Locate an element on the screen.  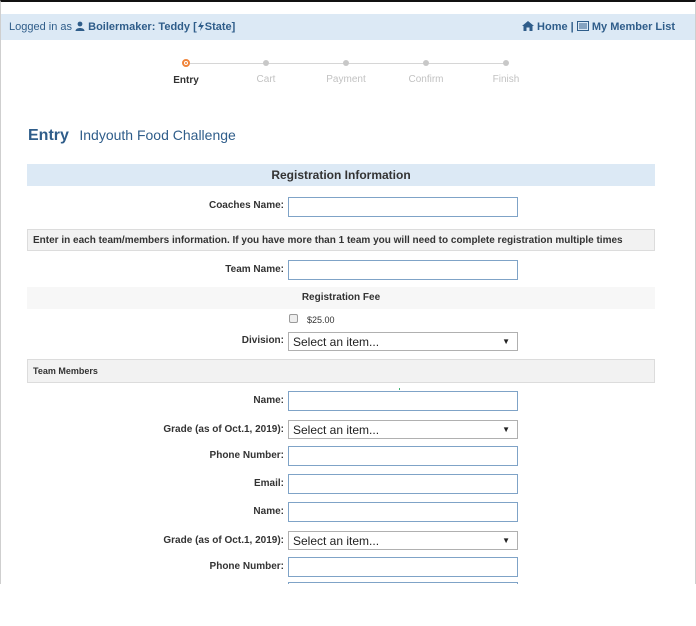
user-name: Boilermaker: Teddy is located at coordinates (139, 27).